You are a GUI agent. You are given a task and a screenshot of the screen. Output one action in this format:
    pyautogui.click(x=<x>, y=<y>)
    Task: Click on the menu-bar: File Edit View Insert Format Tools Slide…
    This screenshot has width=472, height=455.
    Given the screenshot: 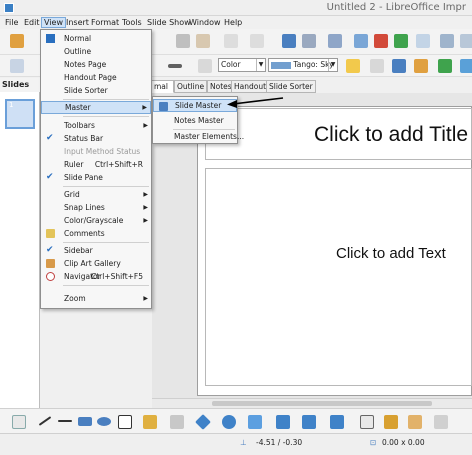 What is the action you would take?
    pyautogui.click(x=236, y=22)
    